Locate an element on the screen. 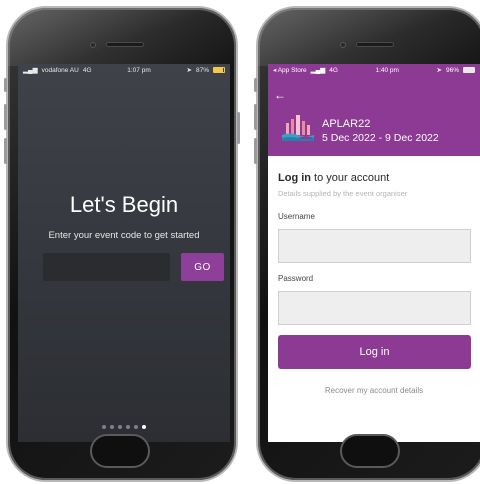 This screenshot has width=480, height=484. power-button is located at coordinates (238, 128).